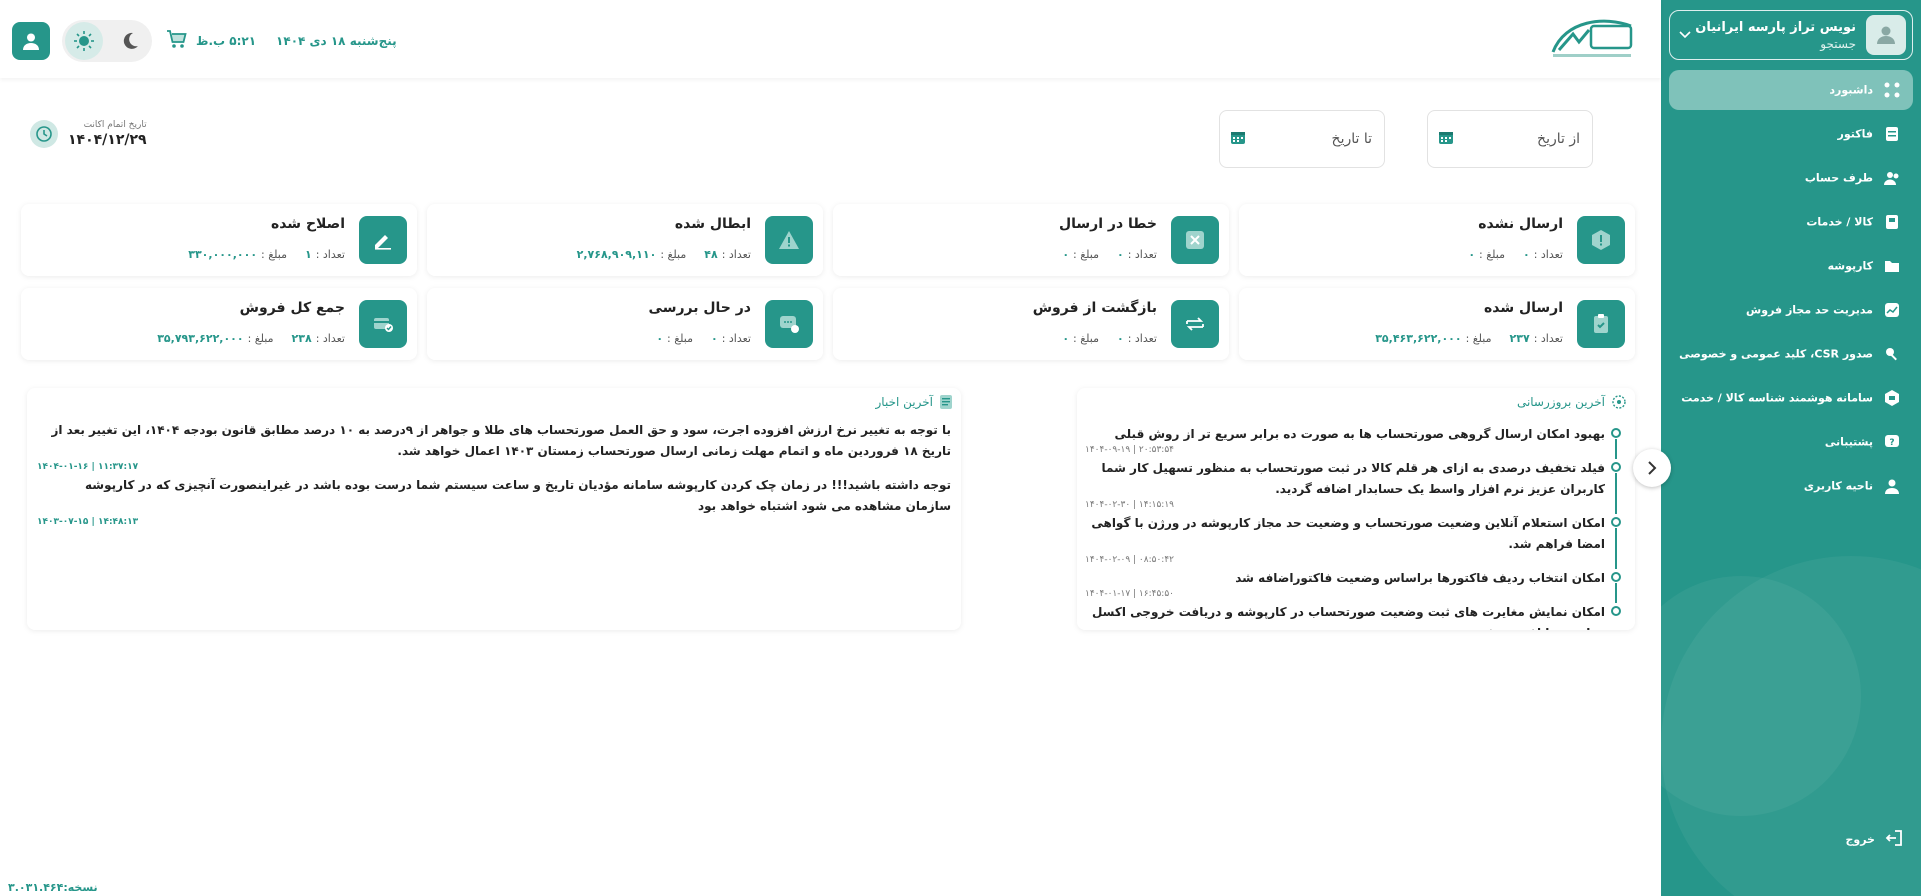 Image resolution: width=1921 pixels, height=896 pixels. What do you see at coordinates (1031, 324) in the screenshot?
I see `stat-card-sales-return: بازگشت از فروش تعداد :۰ مبلغ :۰` at bounding box center [1031, 324].